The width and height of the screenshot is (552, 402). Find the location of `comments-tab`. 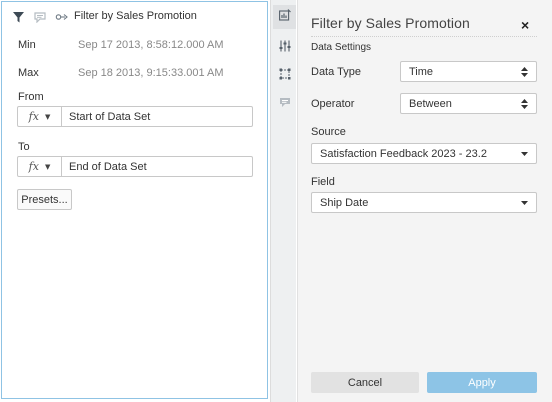

comments-tab is located at coordinates (284, 104).